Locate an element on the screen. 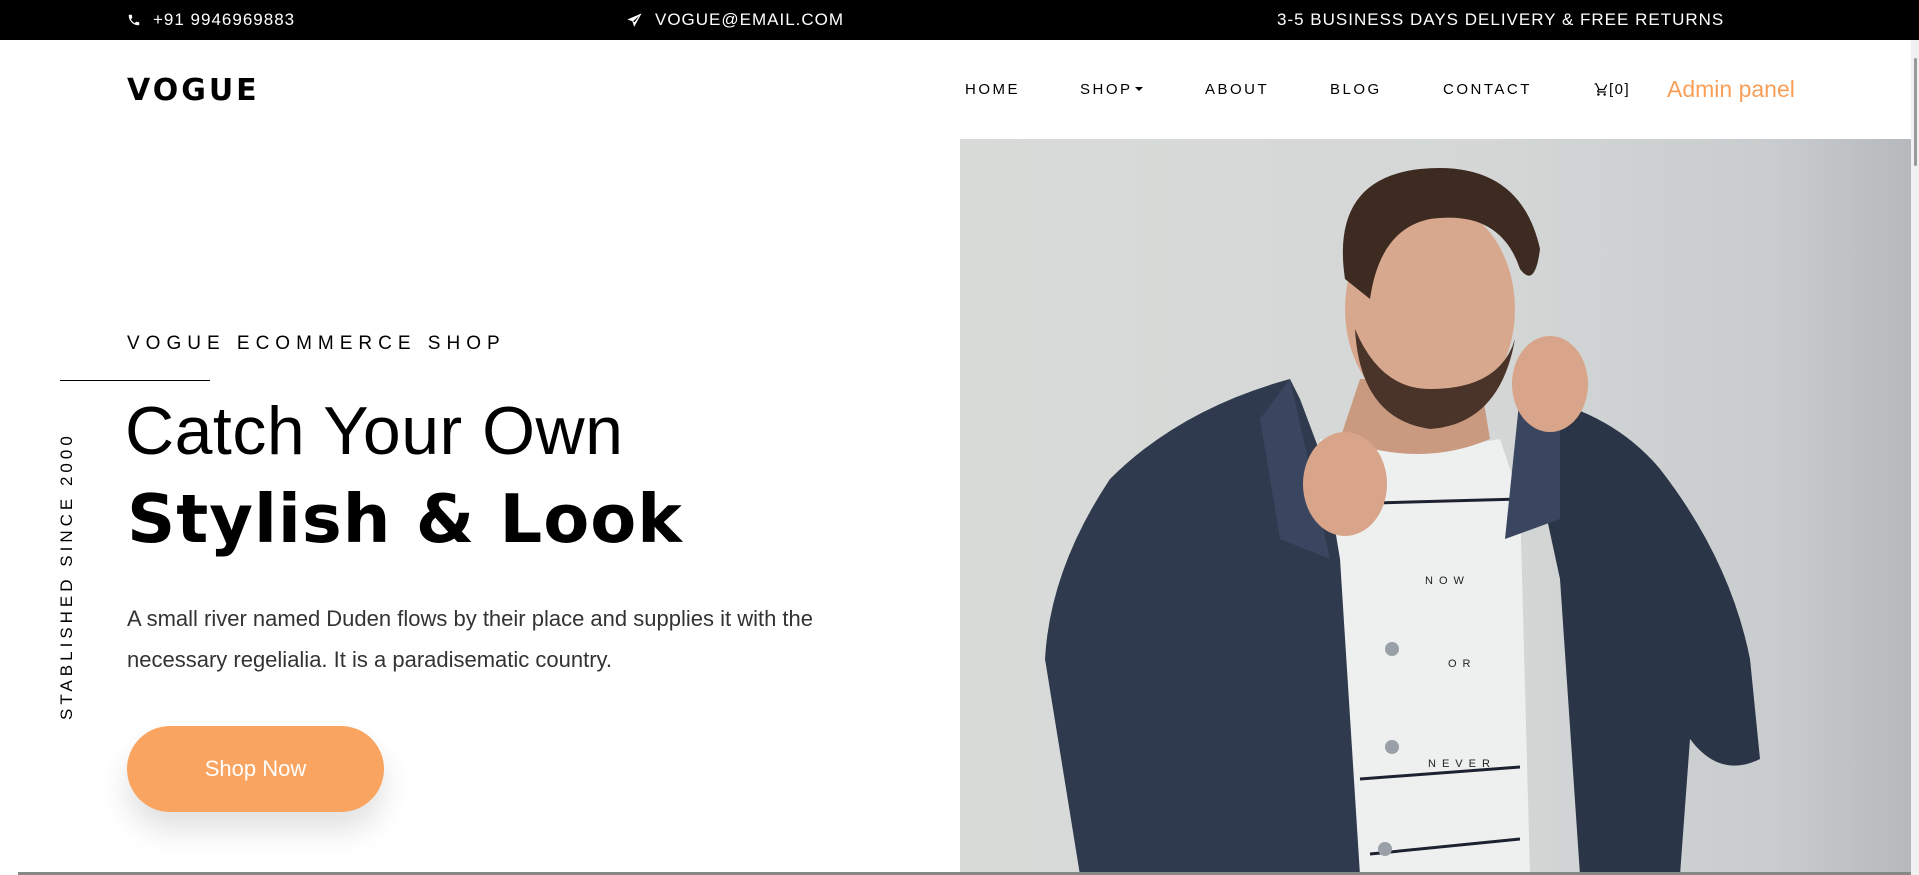 Image resolution: width=1919 pixels, height=875 pixels. cart-icon is located at coordinates (1601, 89).